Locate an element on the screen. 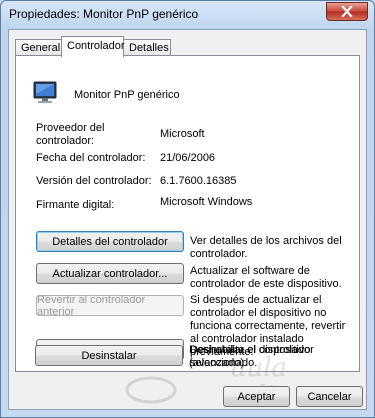 The image size is (375, 418). version-value: 6.1.7600.16385 is located at coordinates (198, 181).